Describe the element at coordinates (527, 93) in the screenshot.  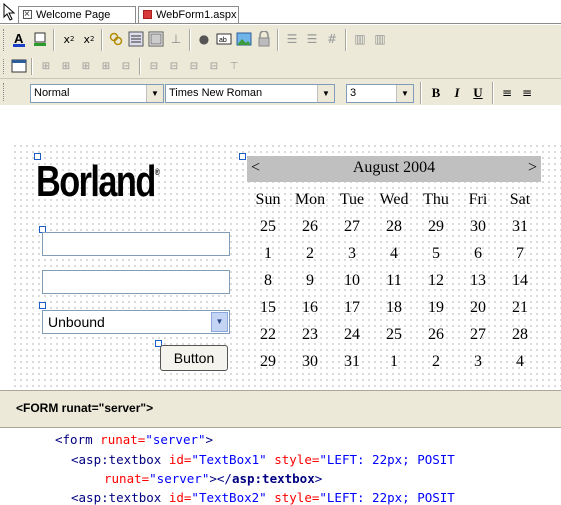
I see `align-center-icon: ≡` at that location.